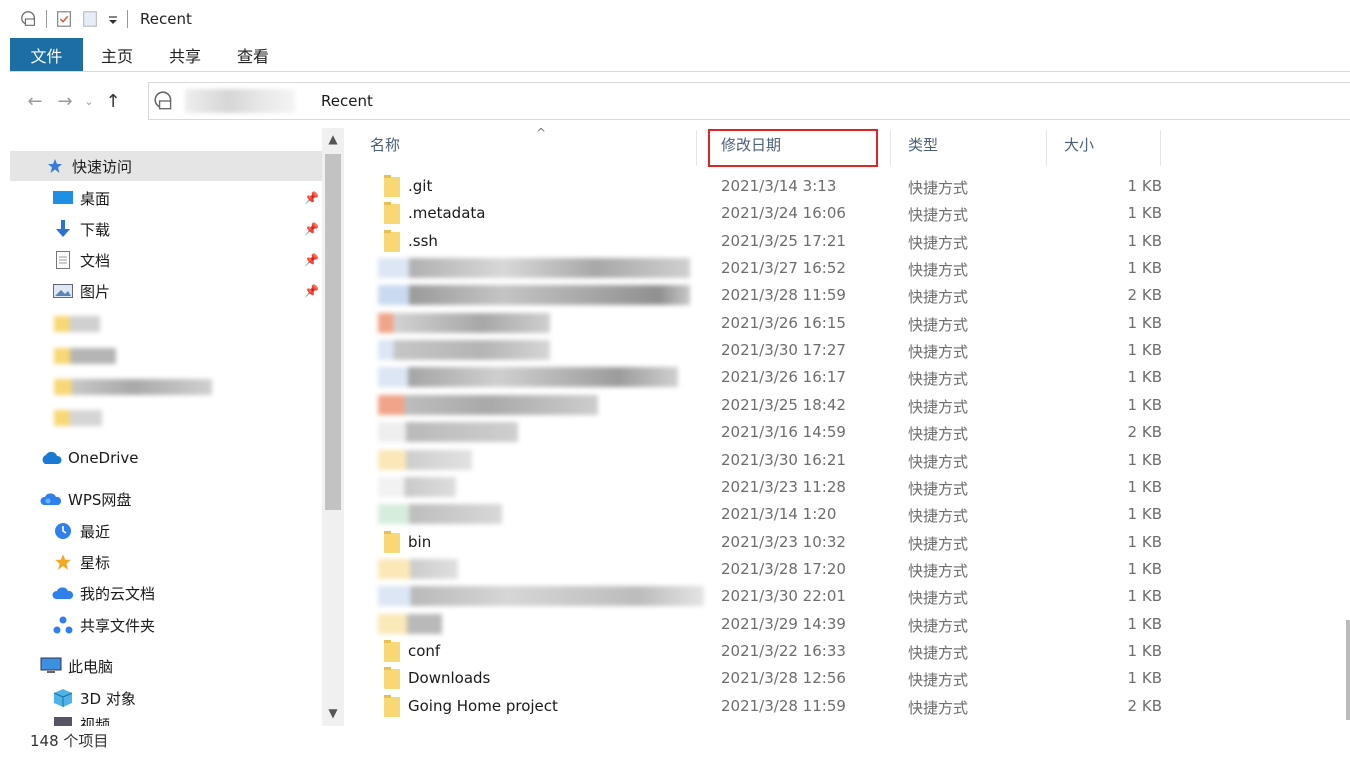 This screenshot has height=757, width=1350. What do you see at coordinates (766, 324) in the screenshot?
I see `file-row: 2021/3/26 16:15 快捷方式 1 KB` at bounding box center [766, 324].